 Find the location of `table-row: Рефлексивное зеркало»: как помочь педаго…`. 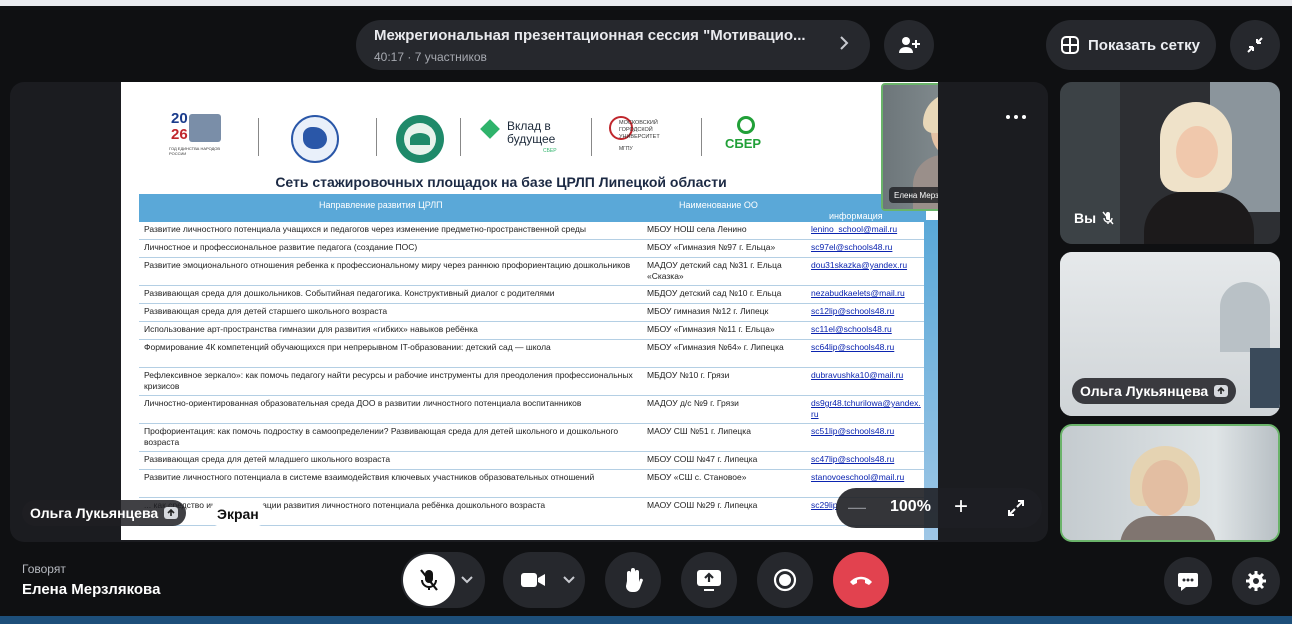

table-row: Рефлексивное зеркало»: как помочь педаго… is located at coordinates (532, 382).